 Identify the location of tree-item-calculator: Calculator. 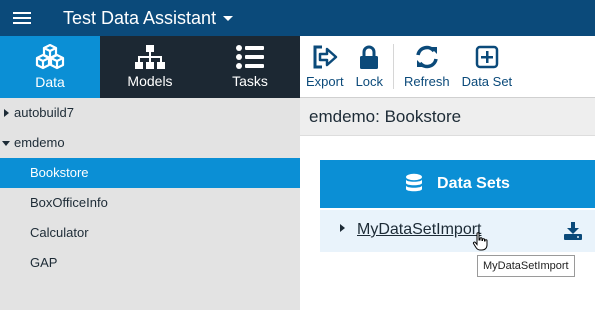
(150, 233).